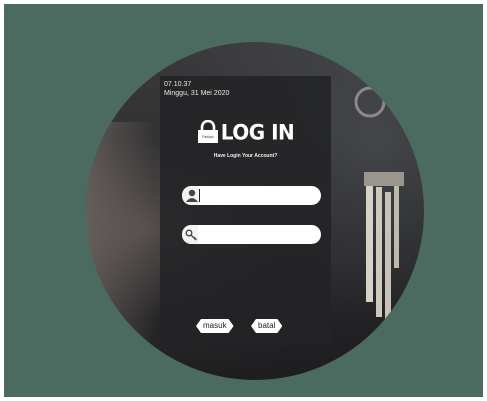 The width and height of the screenshot is (487, 401). What do you see at coordinates (215, 326) in the screenshot?
I see `login-button: masuk` at bounding box center [215, 326].